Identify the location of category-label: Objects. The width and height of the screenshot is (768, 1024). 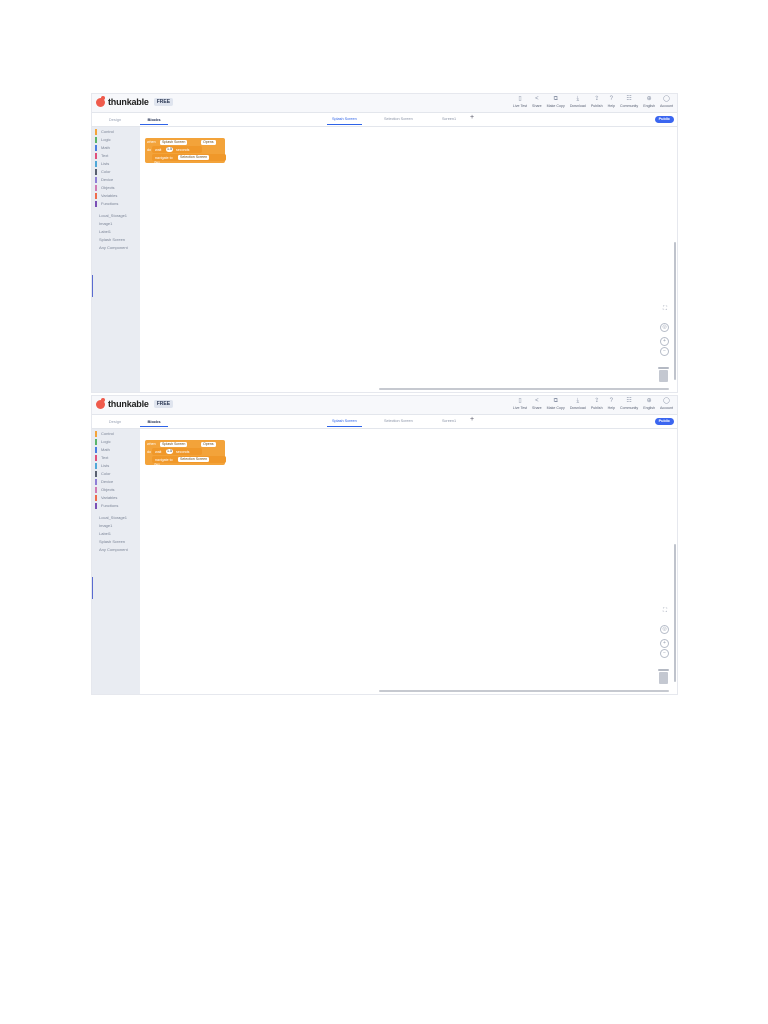
(108, 489).